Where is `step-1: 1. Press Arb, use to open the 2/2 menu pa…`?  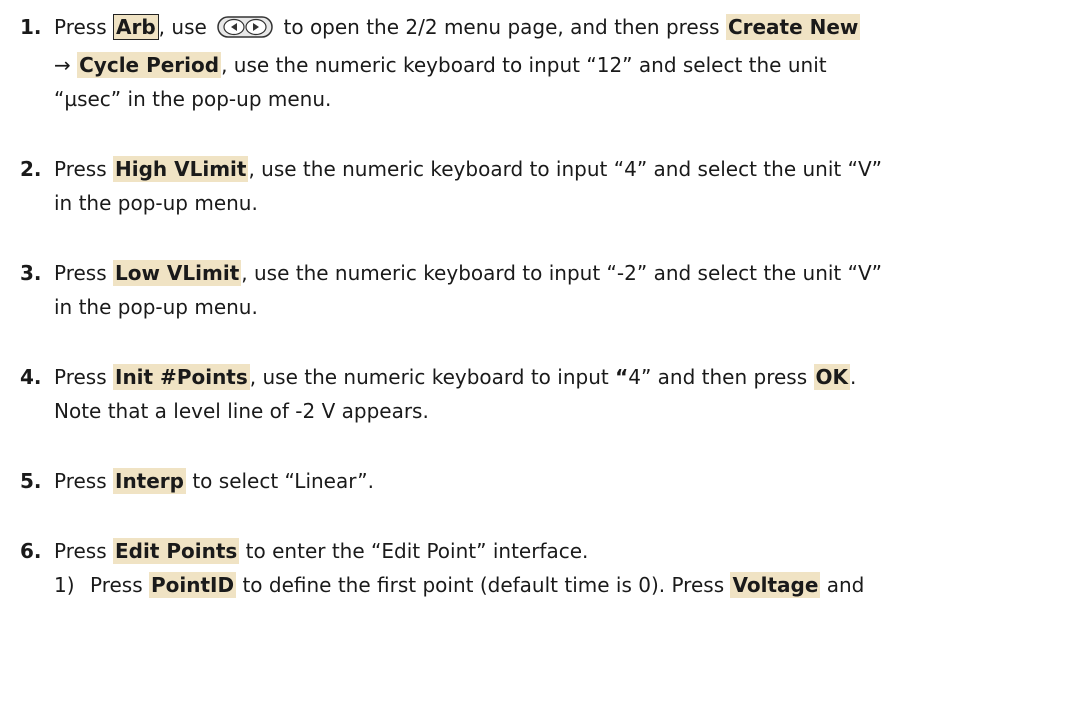 step-1: 1. Press Arb, use to open the 2/2 menu pa… is located at coordinates (543, 63).